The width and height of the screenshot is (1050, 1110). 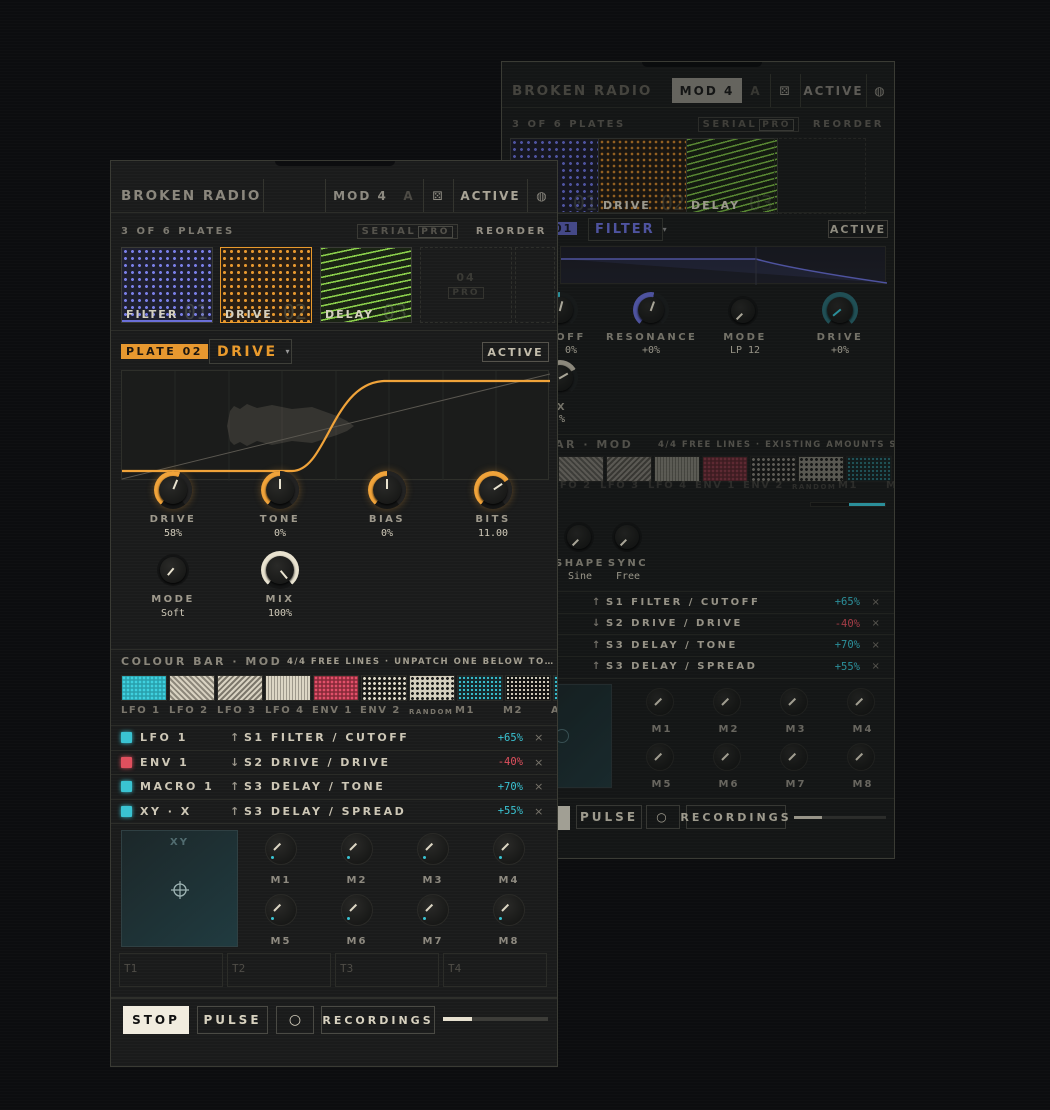 What do you see at coordinates (644, 176) in the screenshot?
I see `back-plate-drive: DRIVE 02` at bounding box center [644, 176].